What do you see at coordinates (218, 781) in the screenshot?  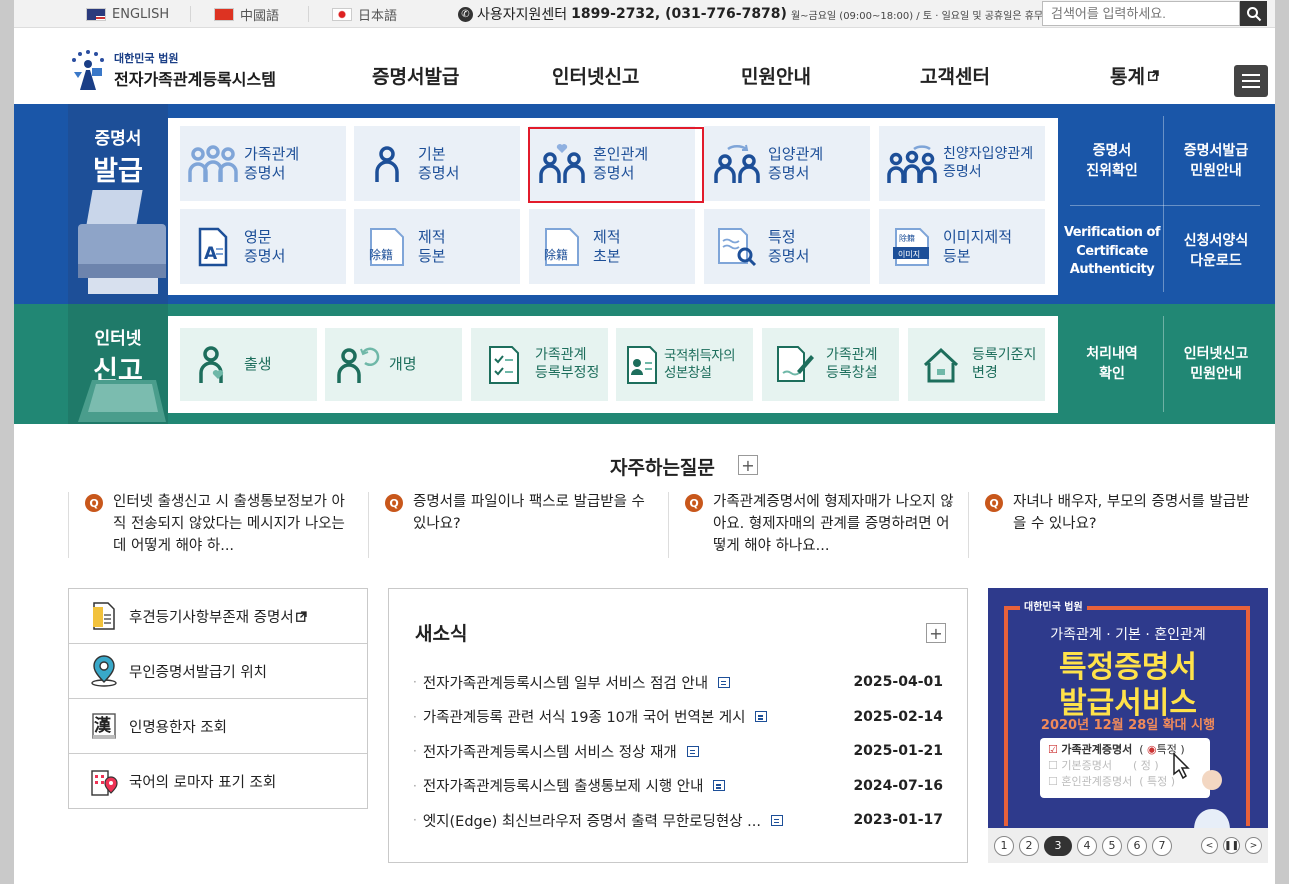 I see `romanization-search-link: 국어의 로마자 표기 조회` at bounding box center [218, 781].